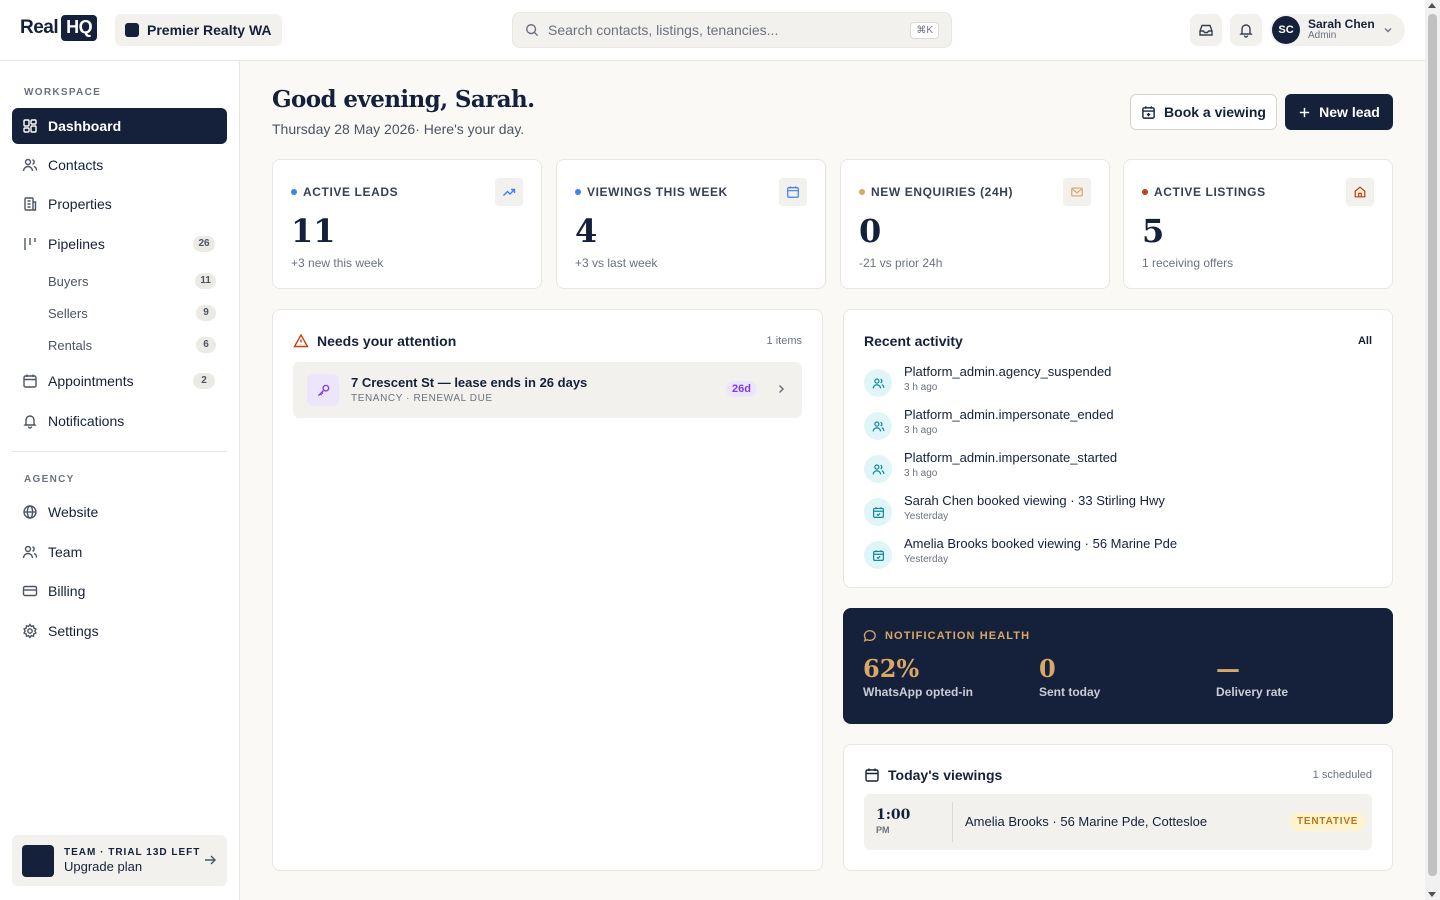 The height and width of the screenshot is (900, 1440). What do you see at coordinates (132, 313) in the screenshot?
I see `sidebar-subitem-sellers: Sellers 9` at bounding box center [132, 313].